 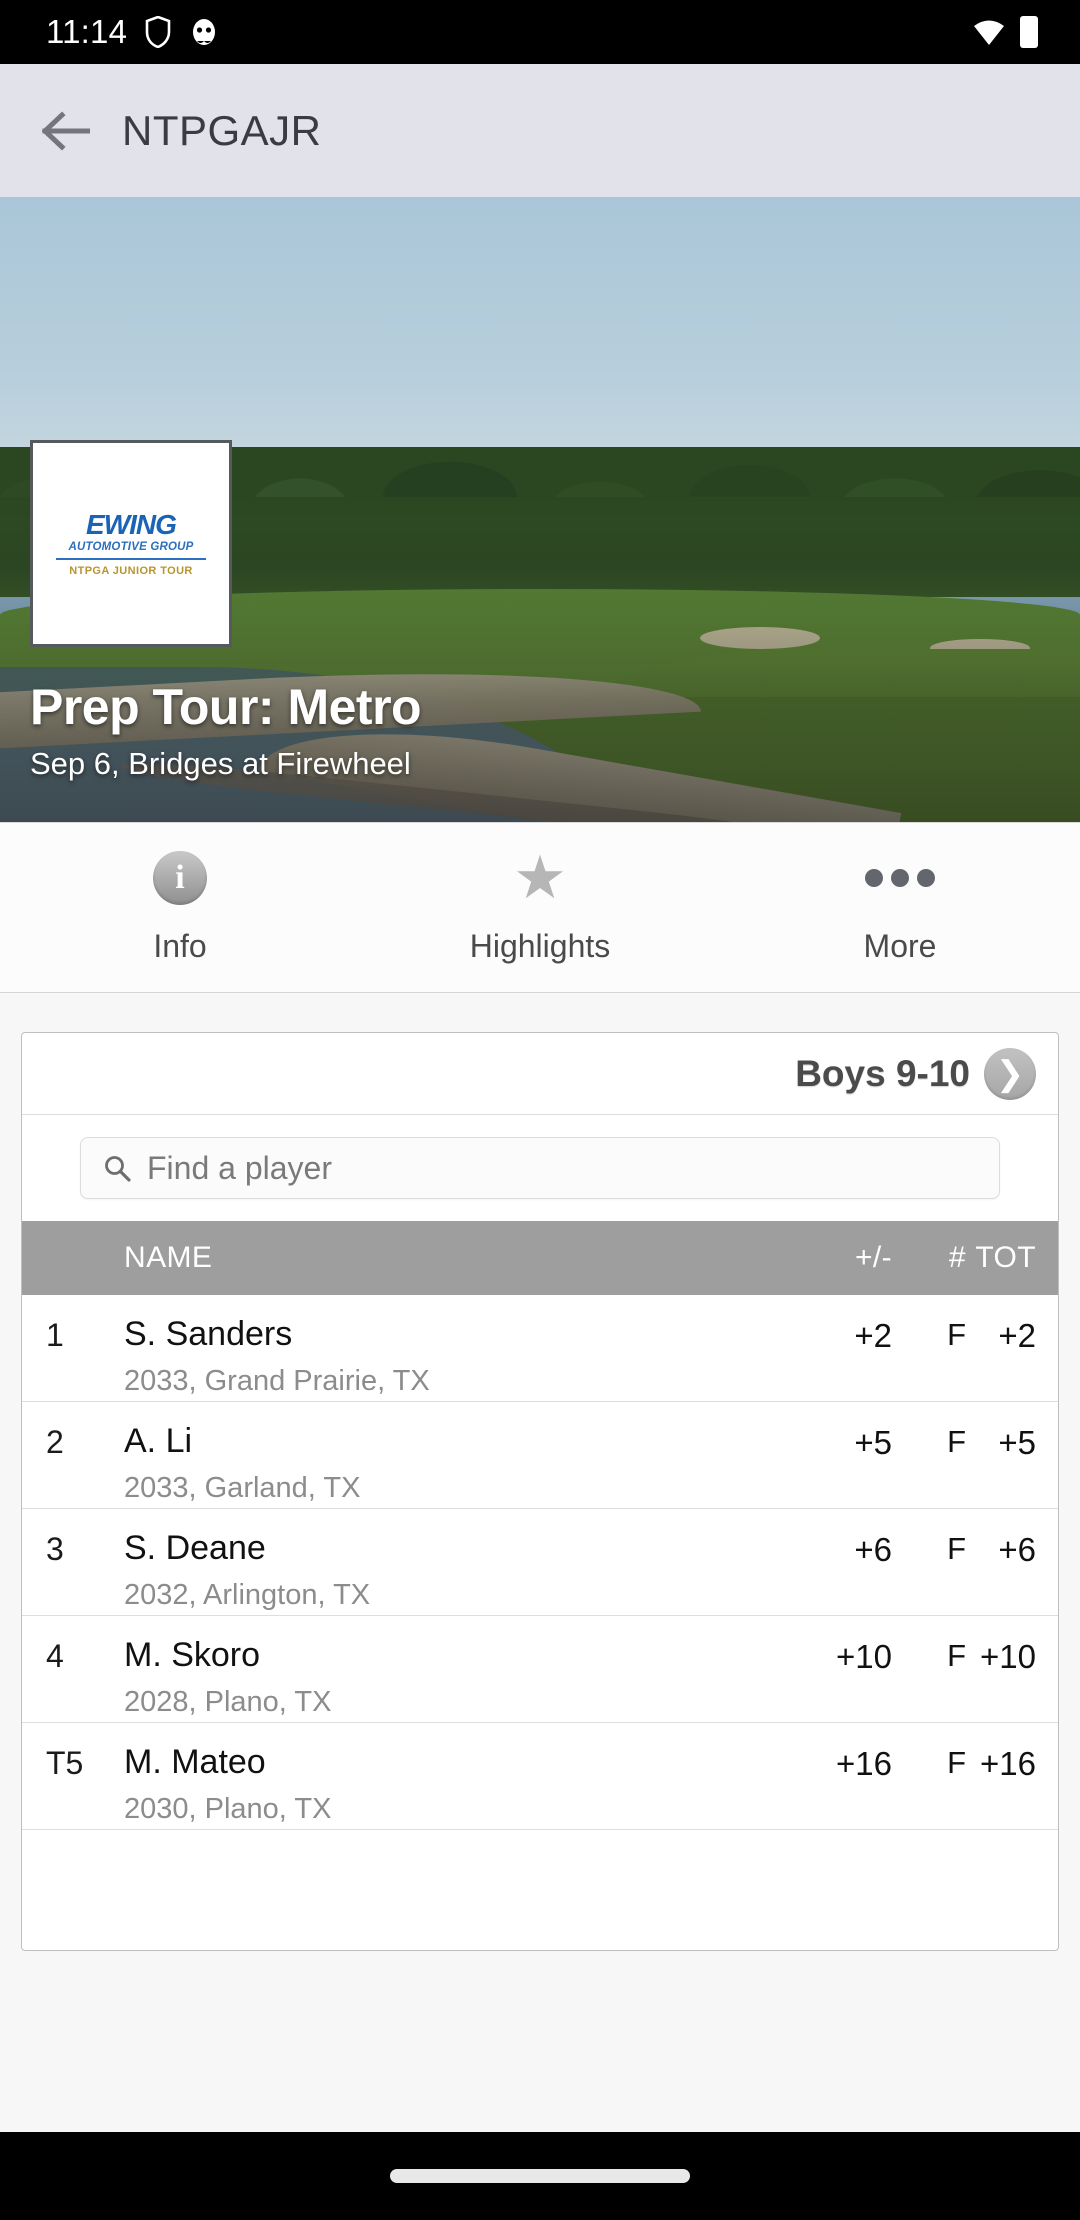 I want to click on battery-icon, so click(x=1029, y=32).